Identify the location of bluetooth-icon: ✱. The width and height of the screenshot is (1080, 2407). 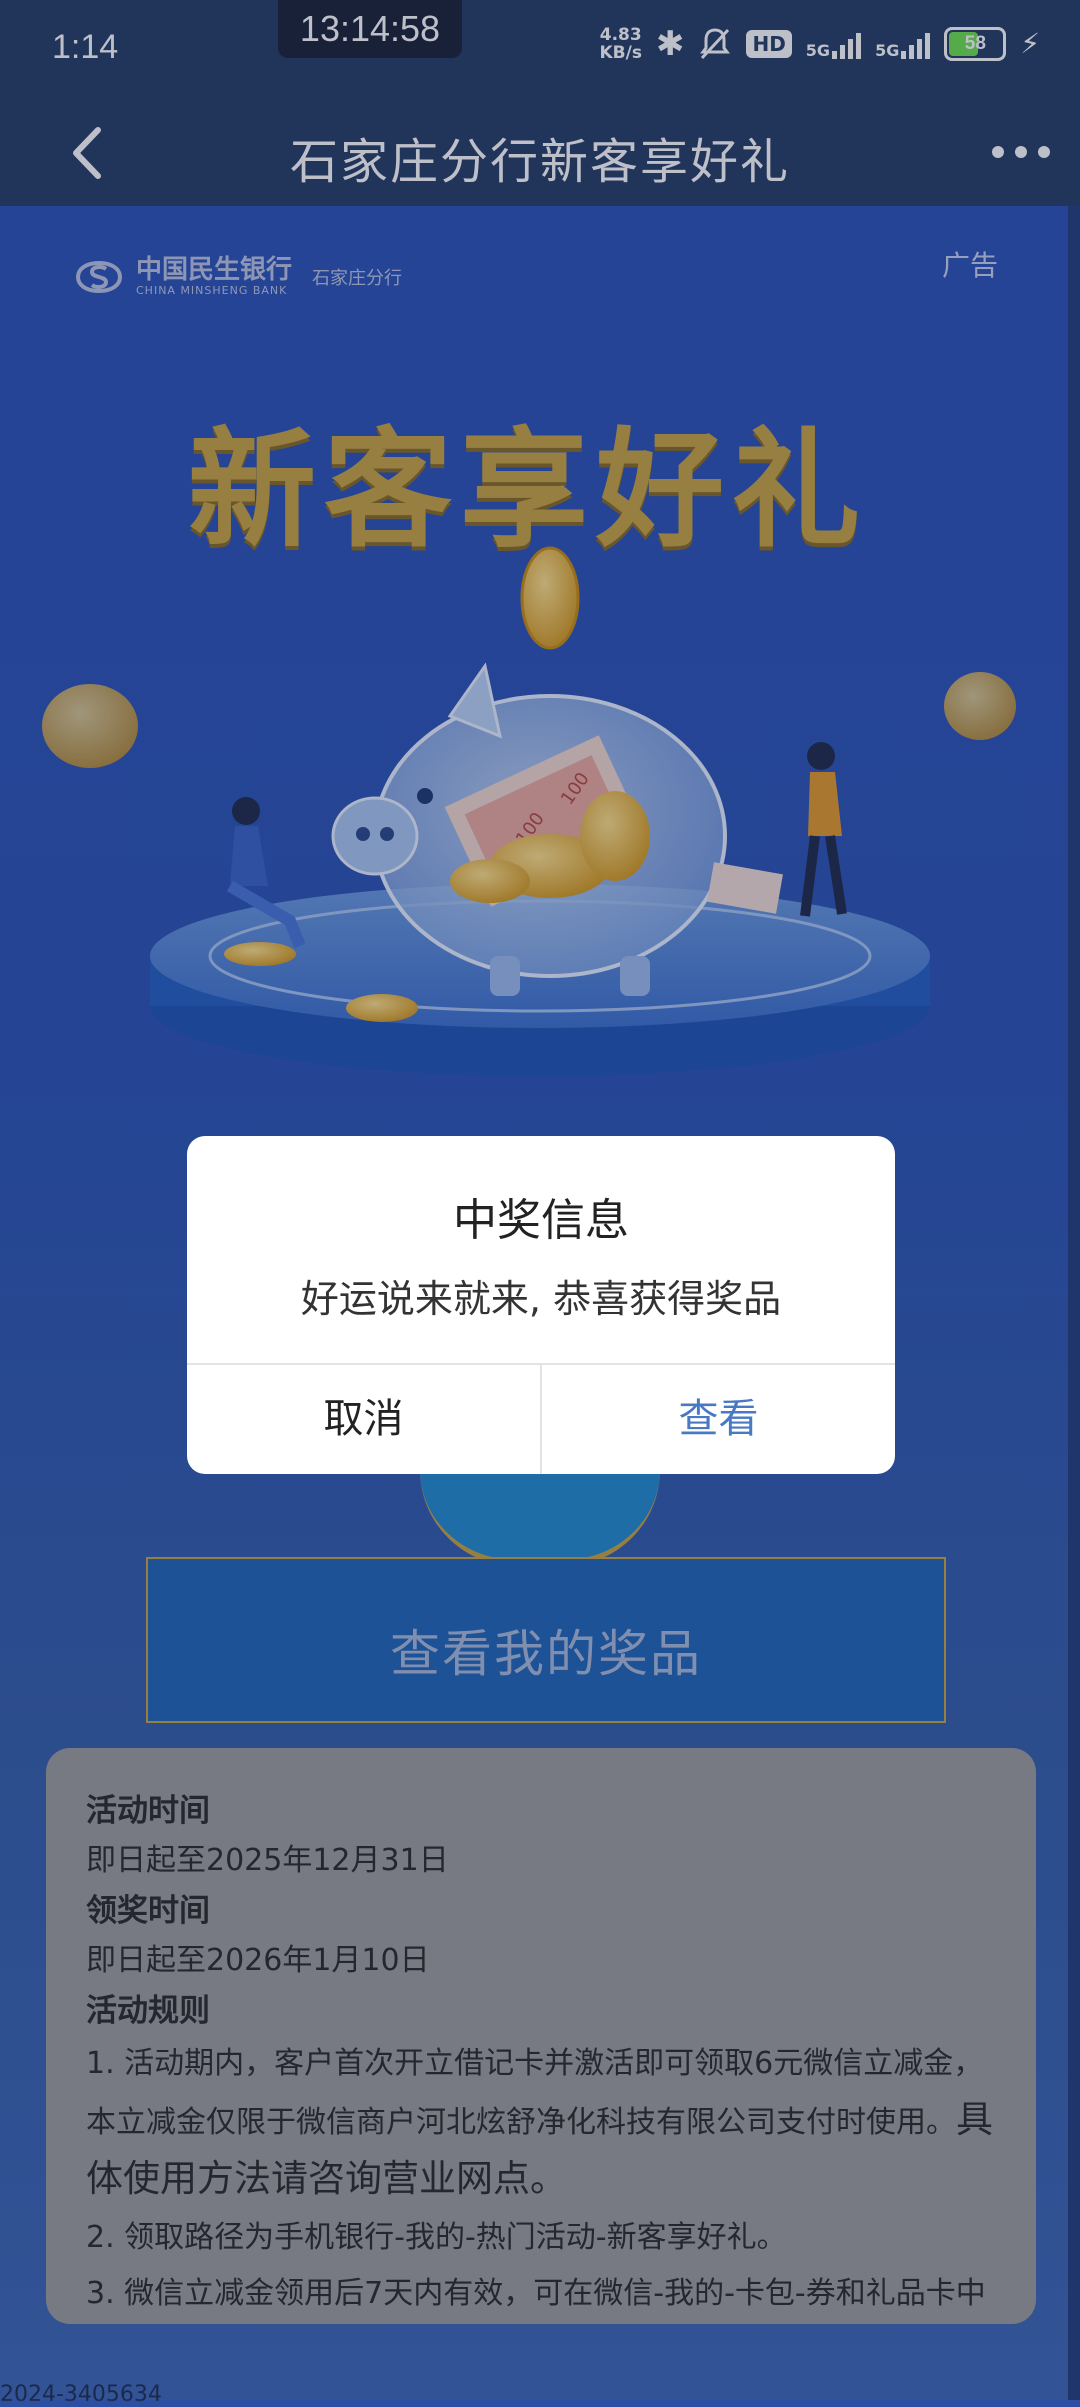
(670, 44).